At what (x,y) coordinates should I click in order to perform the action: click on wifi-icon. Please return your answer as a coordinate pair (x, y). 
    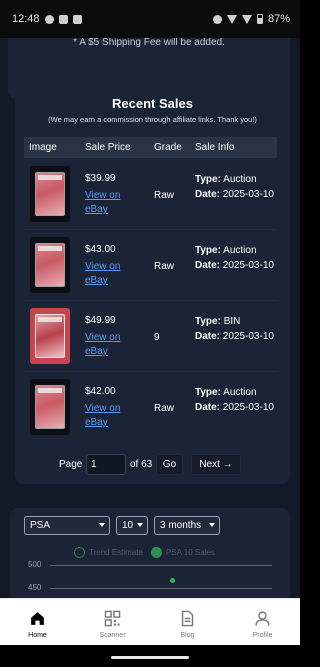
    Looking at the image, I should click on (231, 19).